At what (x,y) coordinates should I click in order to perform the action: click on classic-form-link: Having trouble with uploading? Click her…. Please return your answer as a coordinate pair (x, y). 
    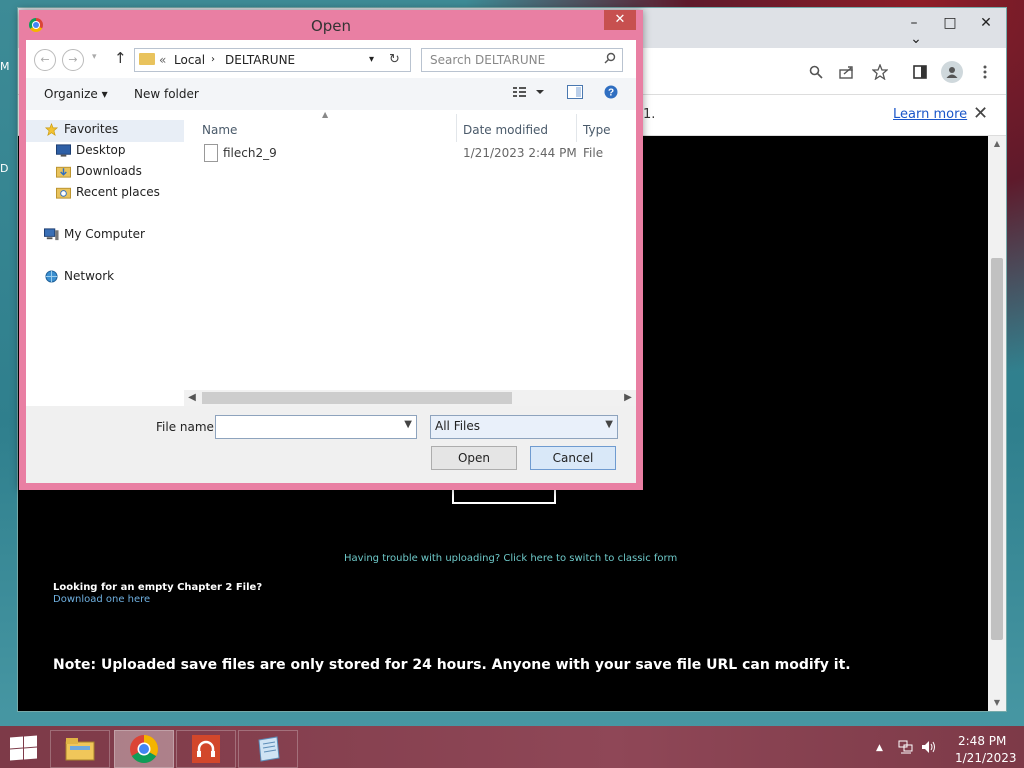
    Looking at the image, I should click on (510, 558).